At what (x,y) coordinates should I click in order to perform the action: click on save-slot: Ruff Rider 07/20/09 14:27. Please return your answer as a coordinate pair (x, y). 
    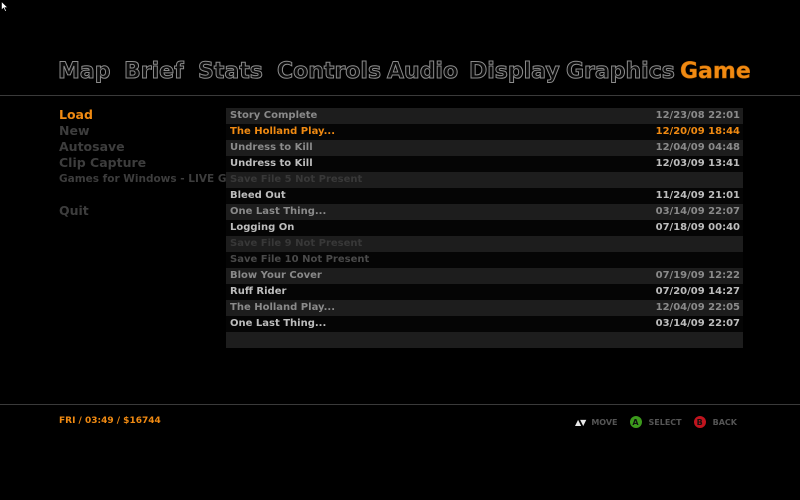
    Looking at the image, I should click on (484, 292).